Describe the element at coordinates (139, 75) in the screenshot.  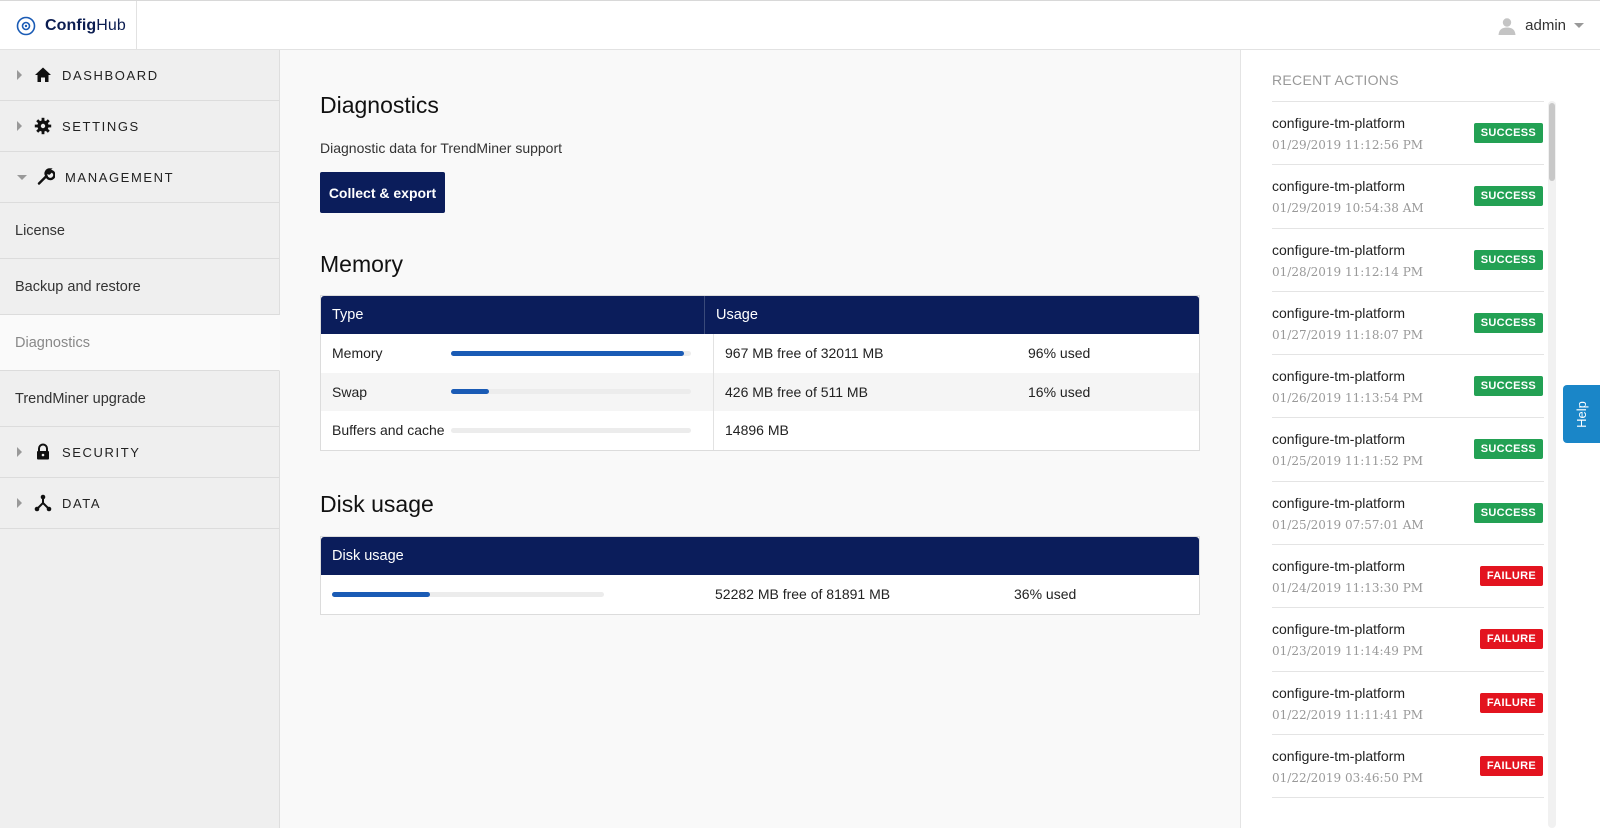
I see `sidebar-item-dashboard: DASHBOARD` at that location.